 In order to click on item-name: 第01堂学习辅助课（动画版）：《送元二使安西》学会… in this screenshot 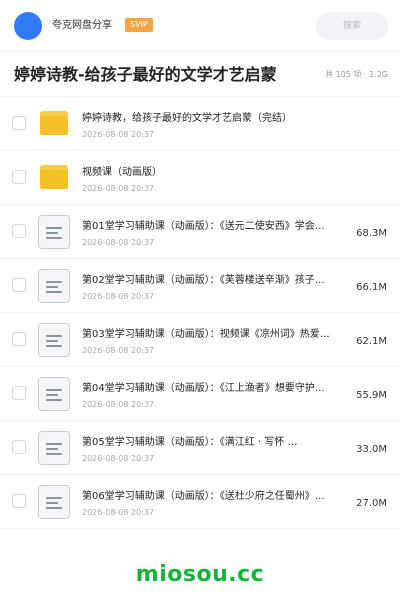, I will do `click(203, 226)`.